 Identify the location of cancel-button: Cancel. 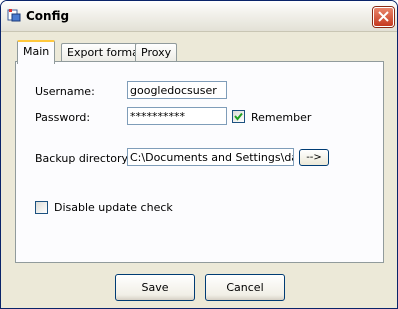
(245, 287).